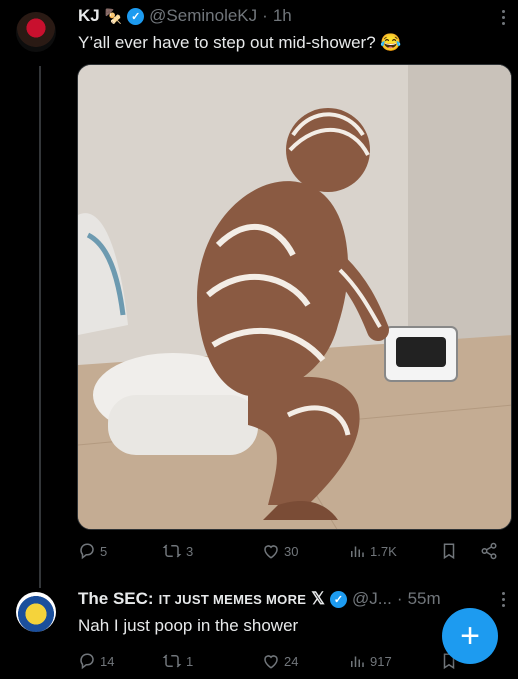 The height and width of the screenshot is (679, 518). Describe the element at coordinates (470, 636) in the screenshot. I see `compose-post-button: +` at that location.